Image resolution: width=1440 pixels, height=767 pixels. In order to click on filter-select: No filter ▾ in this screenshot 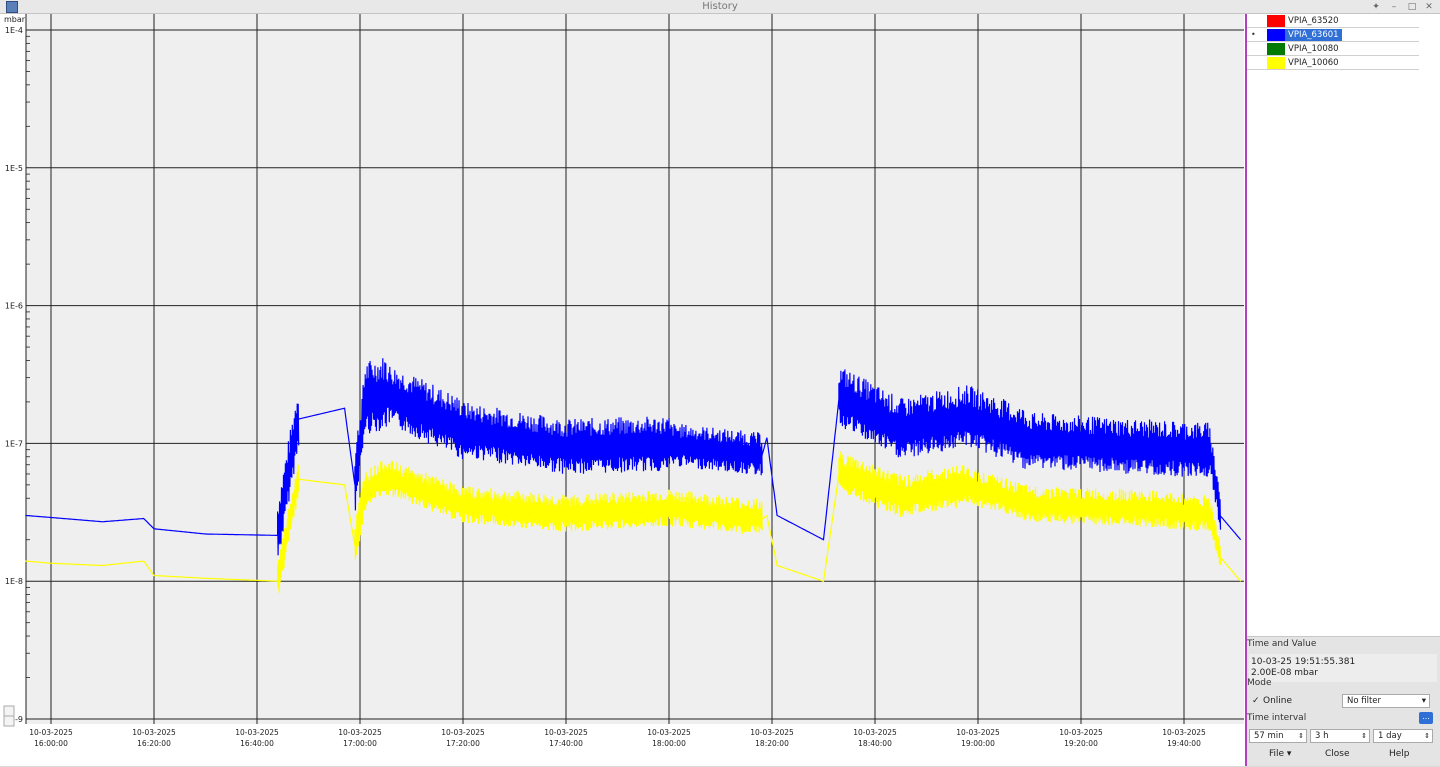, I will do `click(1386, 701)`.